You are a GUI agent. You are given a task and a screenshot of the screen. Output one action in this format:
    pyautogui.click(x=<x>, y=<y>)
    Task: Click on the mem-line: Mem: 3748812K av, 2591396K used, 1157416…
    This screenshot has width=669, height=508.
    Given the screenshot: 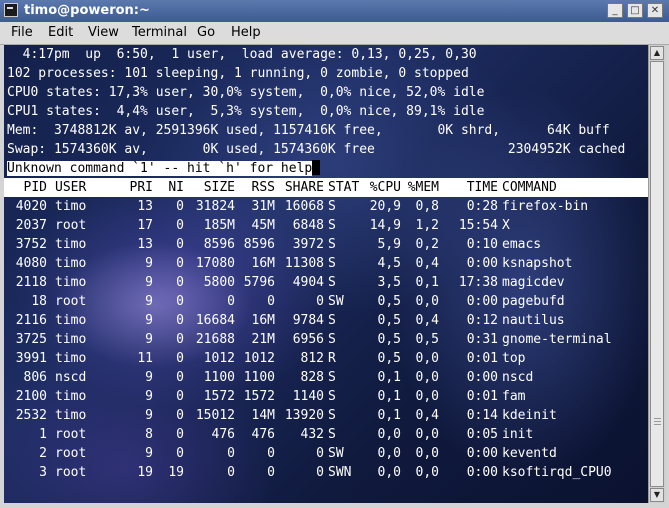 What is the action you would take?
    pyautogui.click(x=308, y=130)
    